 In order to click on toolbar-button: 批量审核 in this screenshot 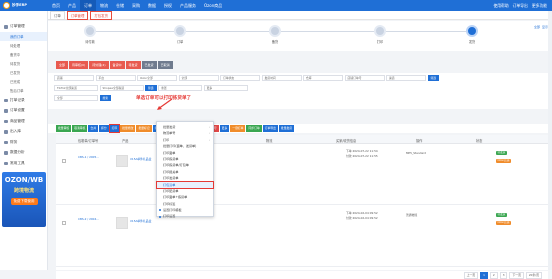, I will do `click(64, 128)`.